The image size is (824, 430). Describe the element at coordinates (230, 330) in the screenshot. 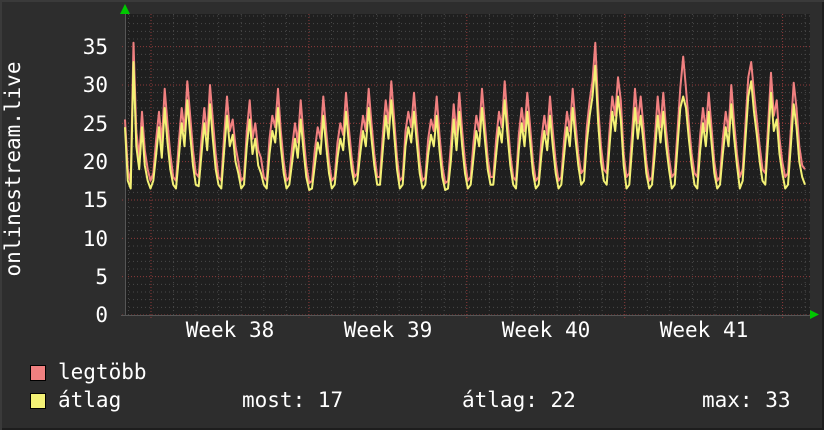

I see `x-label-week38: Week 38` at that location.